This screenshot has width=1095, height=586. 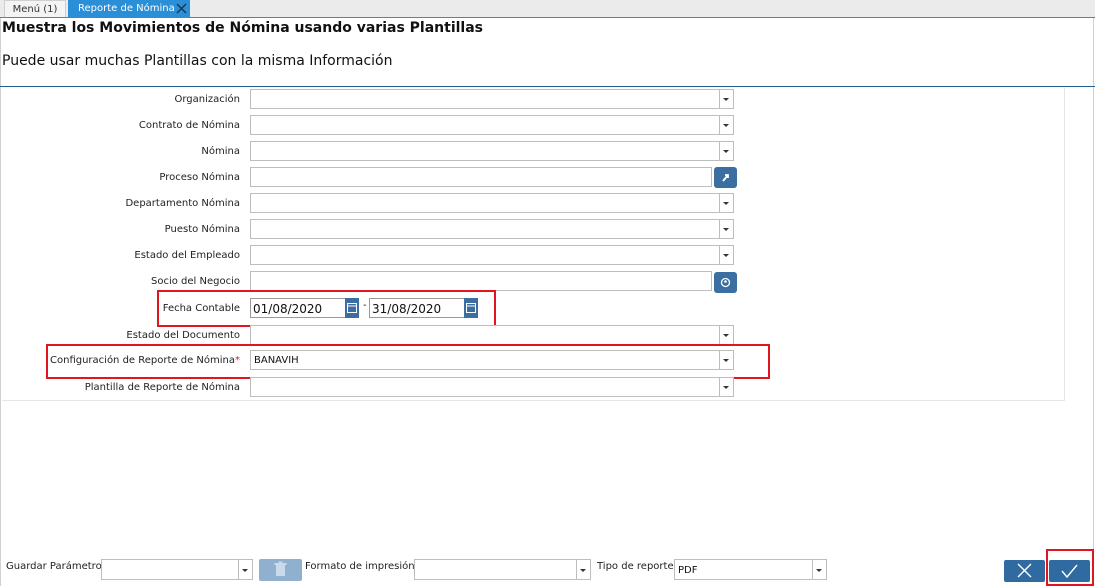 I want to click on plantilla-field, so click(x=492, y=387).